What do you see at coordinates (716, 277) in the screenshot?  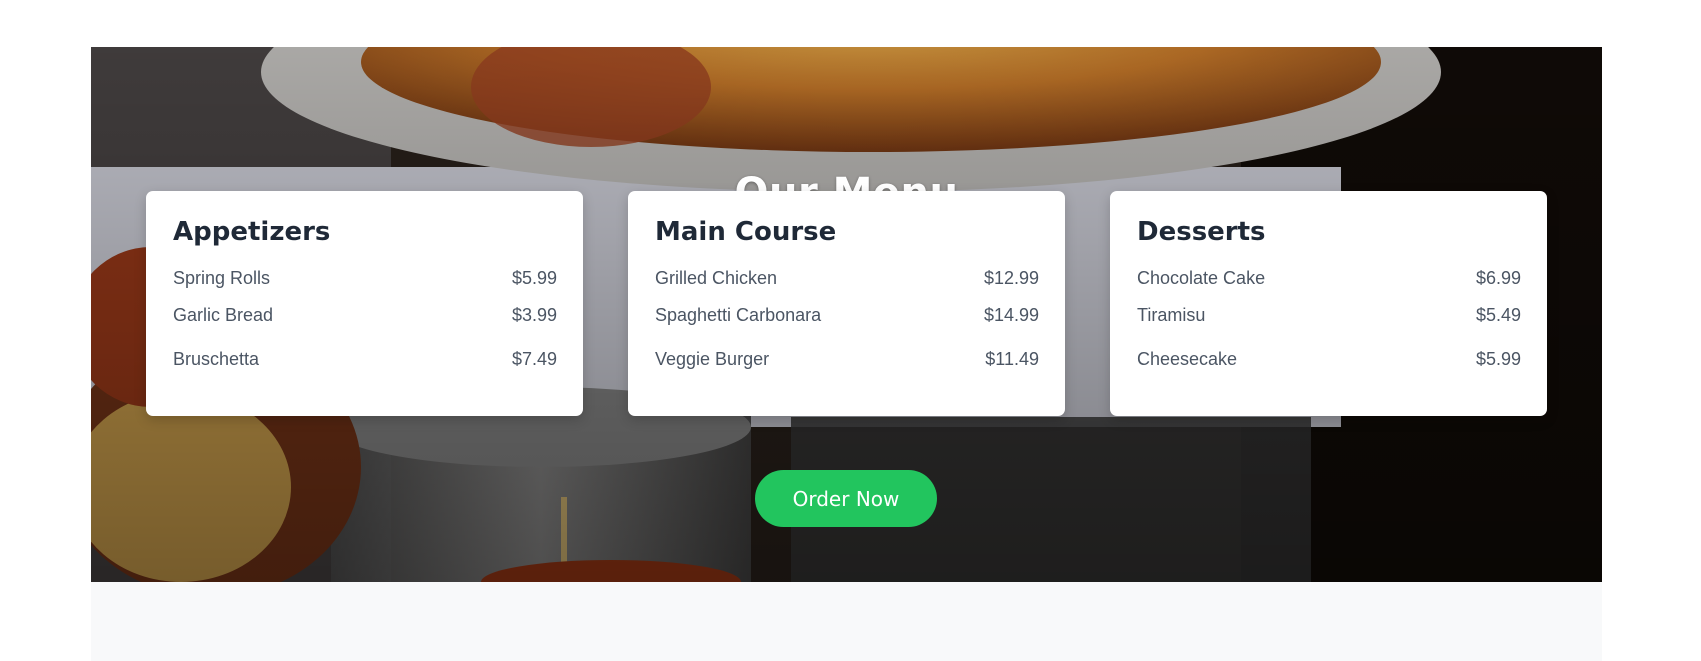 I see `menu-item-name: Grilled Chicken` at bounding box center [716, 277].